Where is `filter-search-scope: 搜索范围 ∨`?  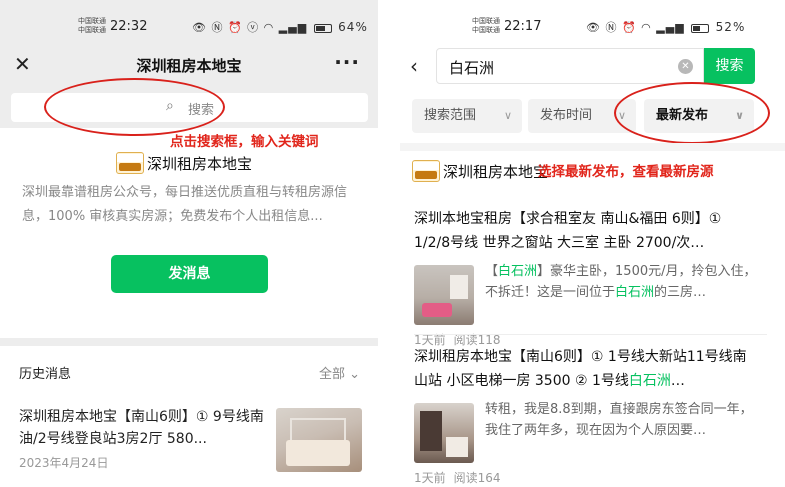
filter-search-scope: 搜索范围 ∨ is located at coordinates (467, 116).